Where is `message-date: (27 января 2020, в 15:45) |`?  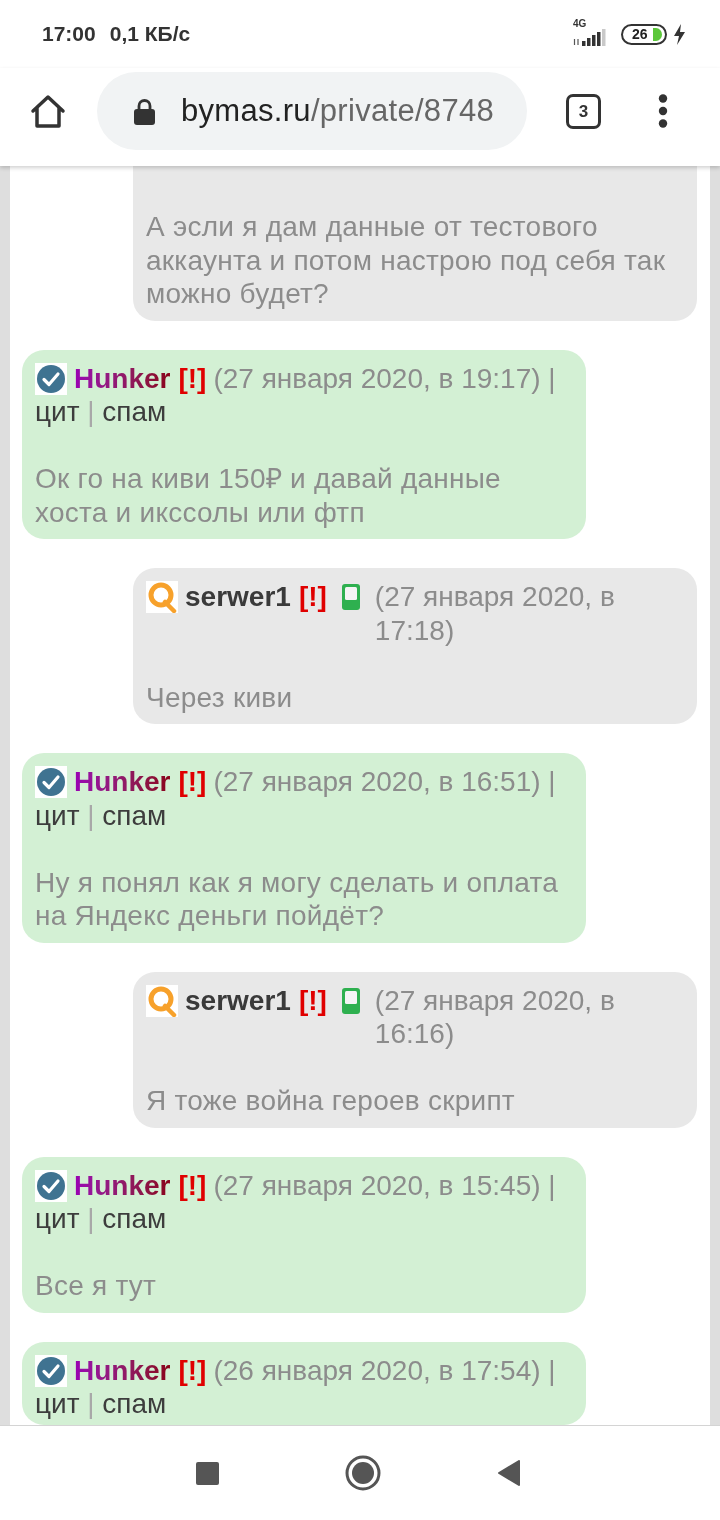 message-date: (27 января 2020, в 15:45) | is located at coordinates (384, 1185).